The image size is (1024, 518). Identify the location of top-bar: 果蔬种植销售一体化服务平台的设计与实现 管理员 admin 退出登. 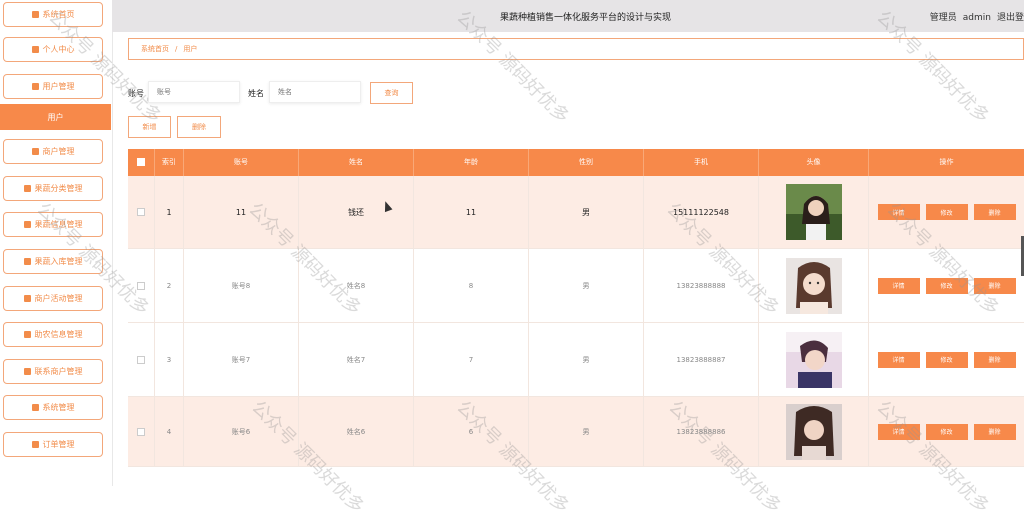
(568, 16).